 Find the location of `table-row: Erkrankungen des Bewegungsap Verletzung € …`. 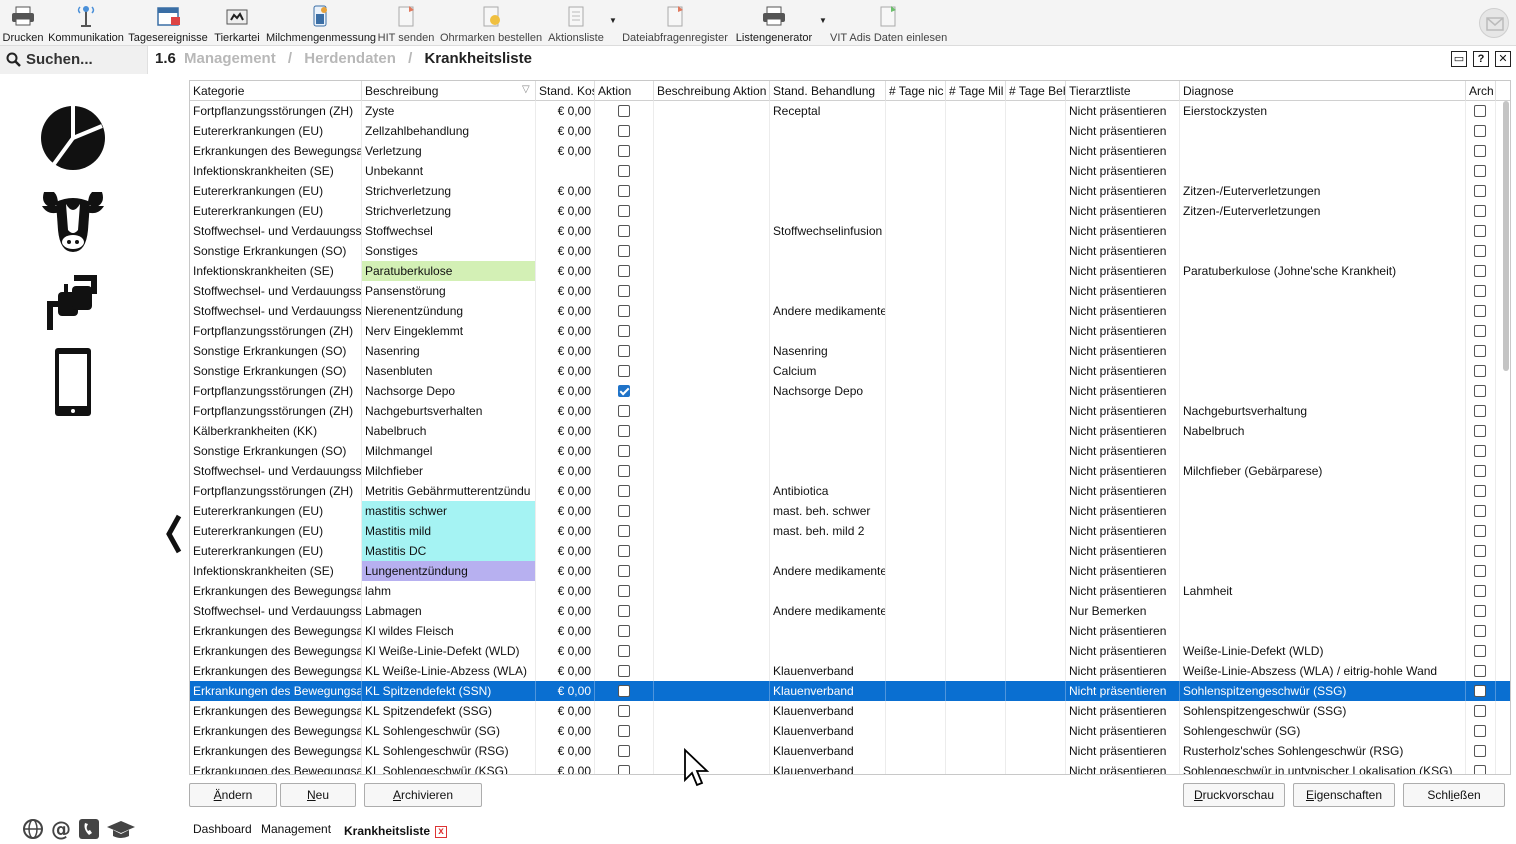

table-row: Erkrankungen des Bewegungsap Verletzung € … is located at coordinates (850, 151).